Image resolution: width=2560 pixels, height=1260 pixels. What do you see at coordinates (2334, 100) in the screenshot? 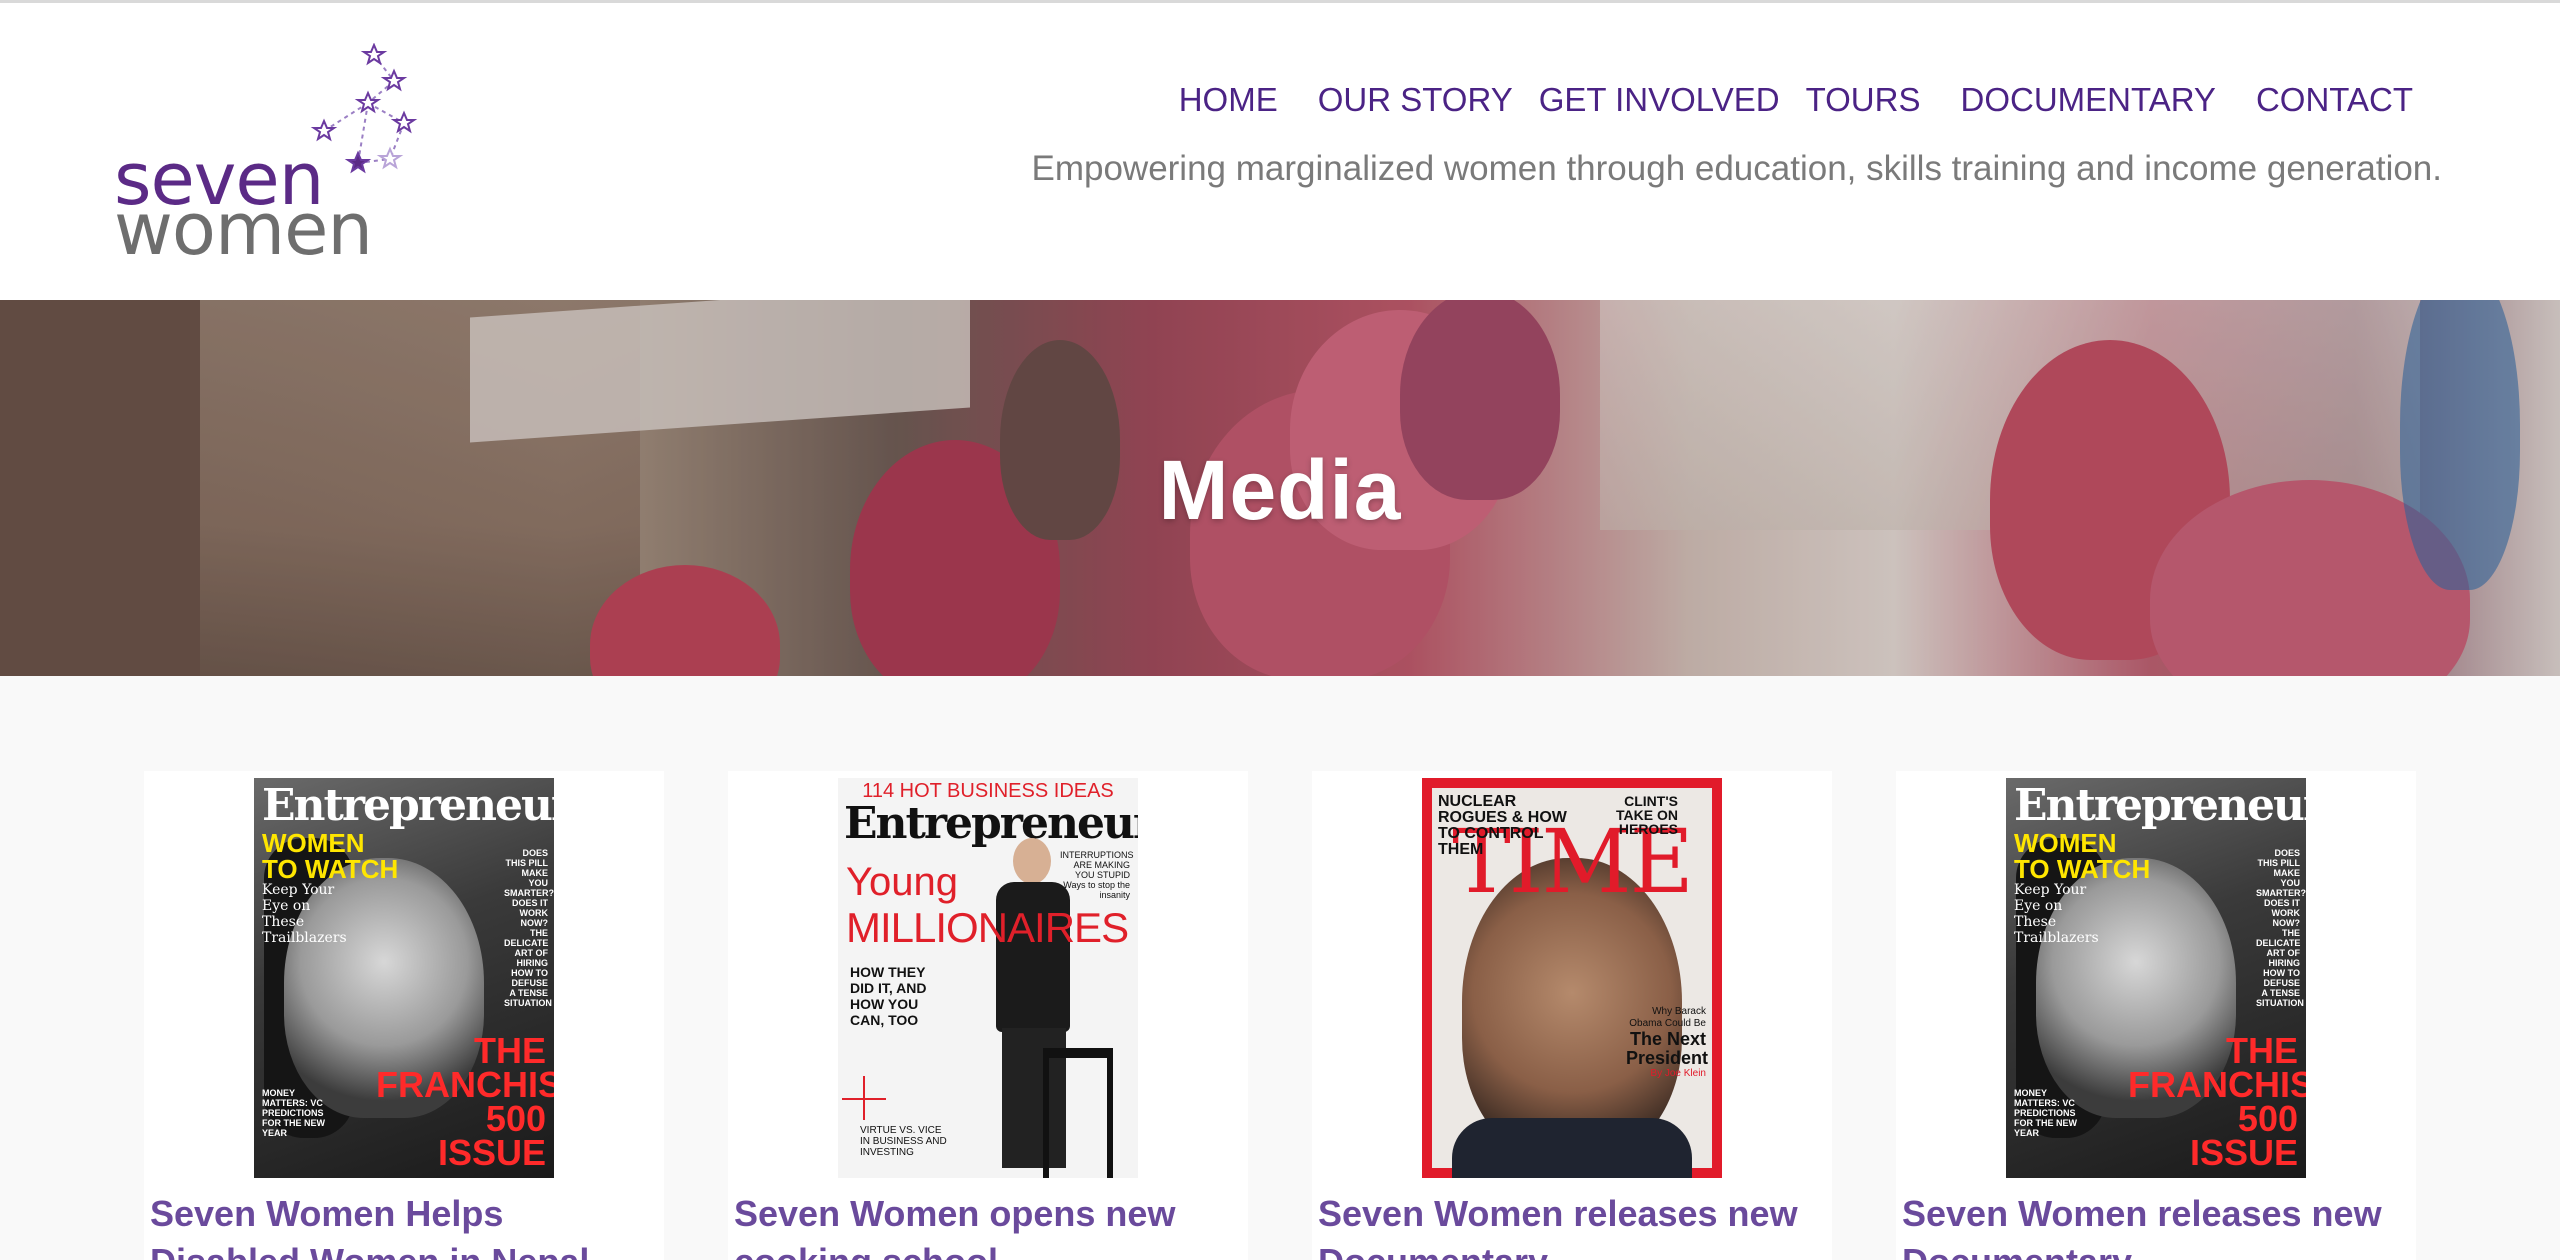
I see `nav-contact: CONTACT` at bounding box center [2334, 100].